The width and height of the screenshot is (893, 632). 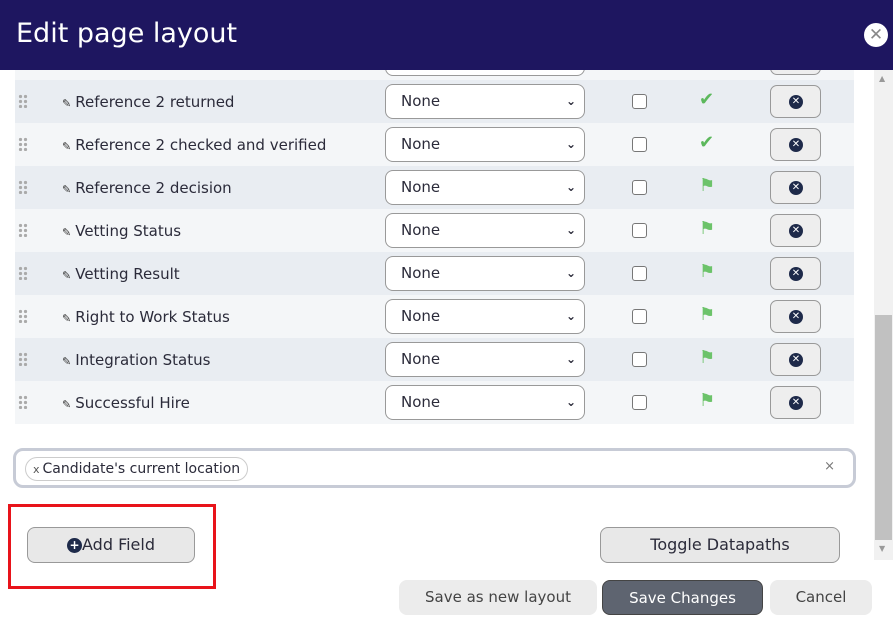 I want to click on field-label: ✎ Reference 2 decision, so click(x=147, y=188).